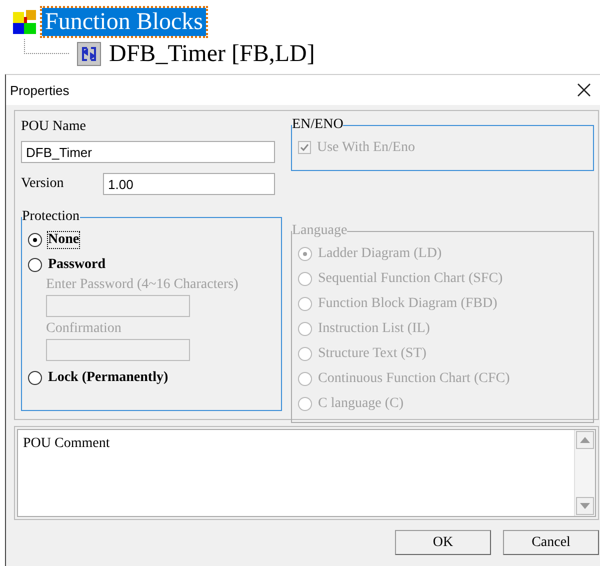 This screenshot has height=566, width=600. Describe the element at coordinates (43, 184) in the screenshot. I see `version-label: Version` at that location.